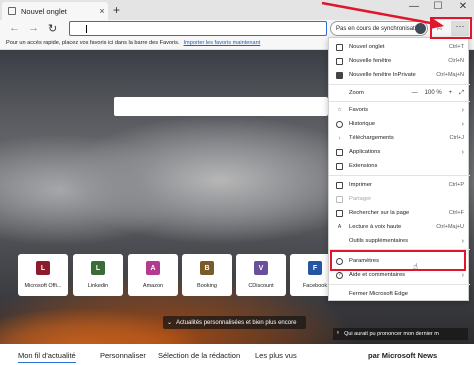 The image size is (474, 365). I want to click on mouse-cursor-icon: ☝, so click(415, 266).